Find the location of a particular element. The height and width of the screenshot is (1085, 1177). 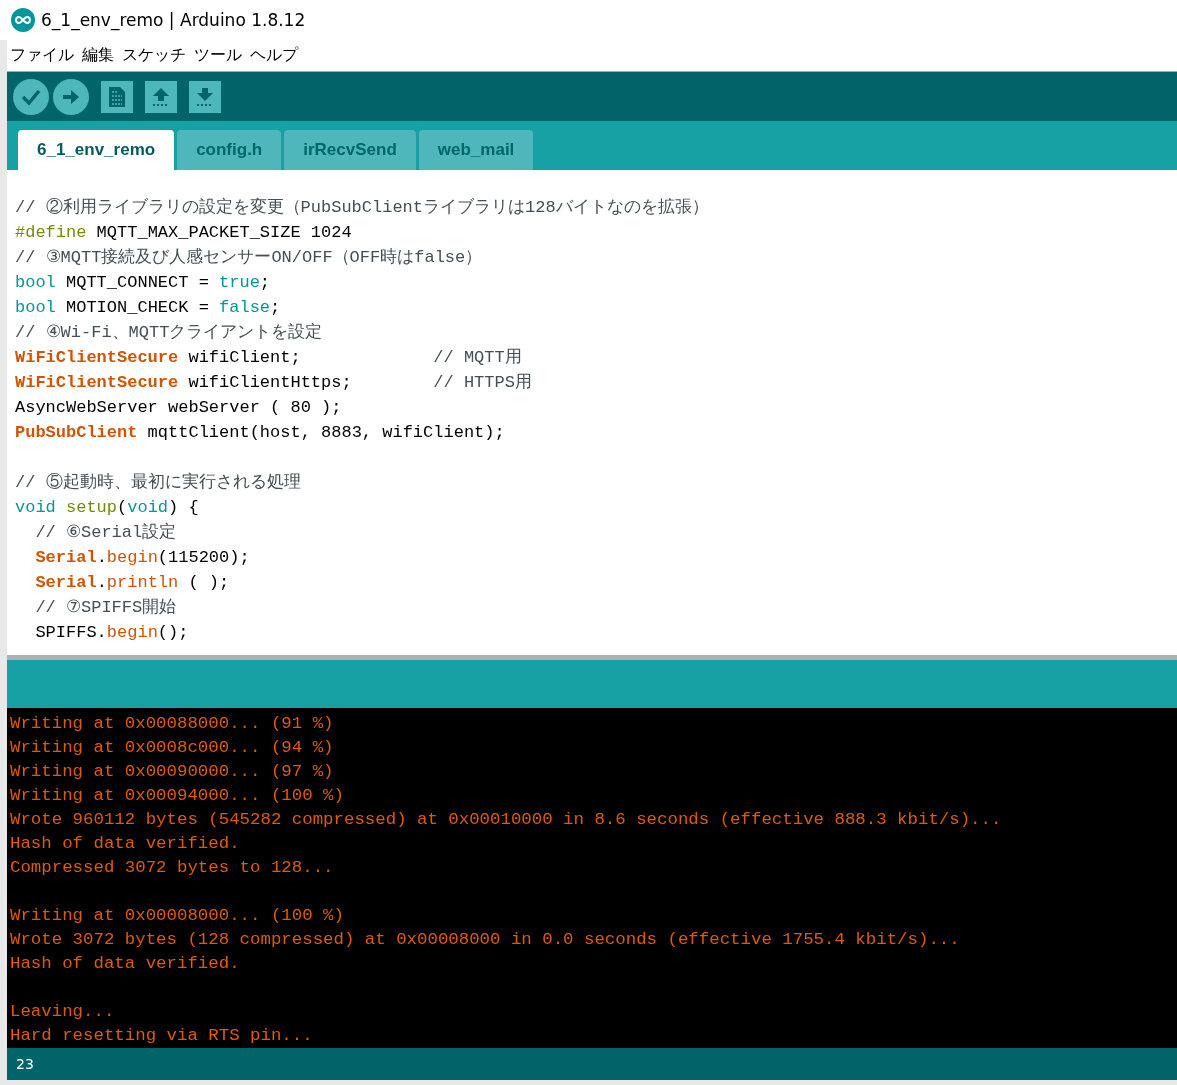

code-line: // ②利用ライブラリの設定を変更（PubSubClientライブラリは128バイトなのを拡張） is located at coordinates (362, 207).